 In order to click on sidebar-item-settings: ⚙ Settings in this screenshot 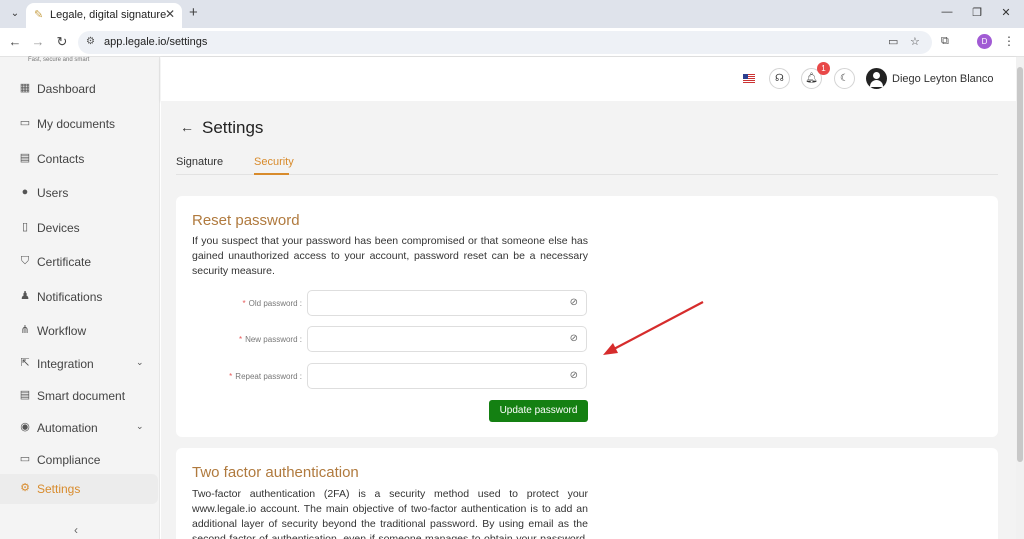, I will do `click(79, 489)`.